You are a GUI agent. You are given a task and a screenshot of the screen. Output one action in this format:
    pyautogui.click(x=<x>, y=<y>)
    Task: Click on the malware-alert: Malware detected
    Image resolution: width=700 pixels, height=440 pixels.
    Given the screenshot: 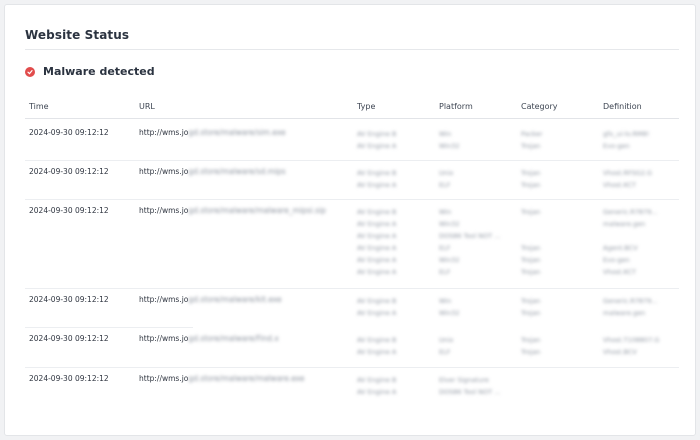 What is the action you would take?
    pyautogui.click(x=90, y=71)
    